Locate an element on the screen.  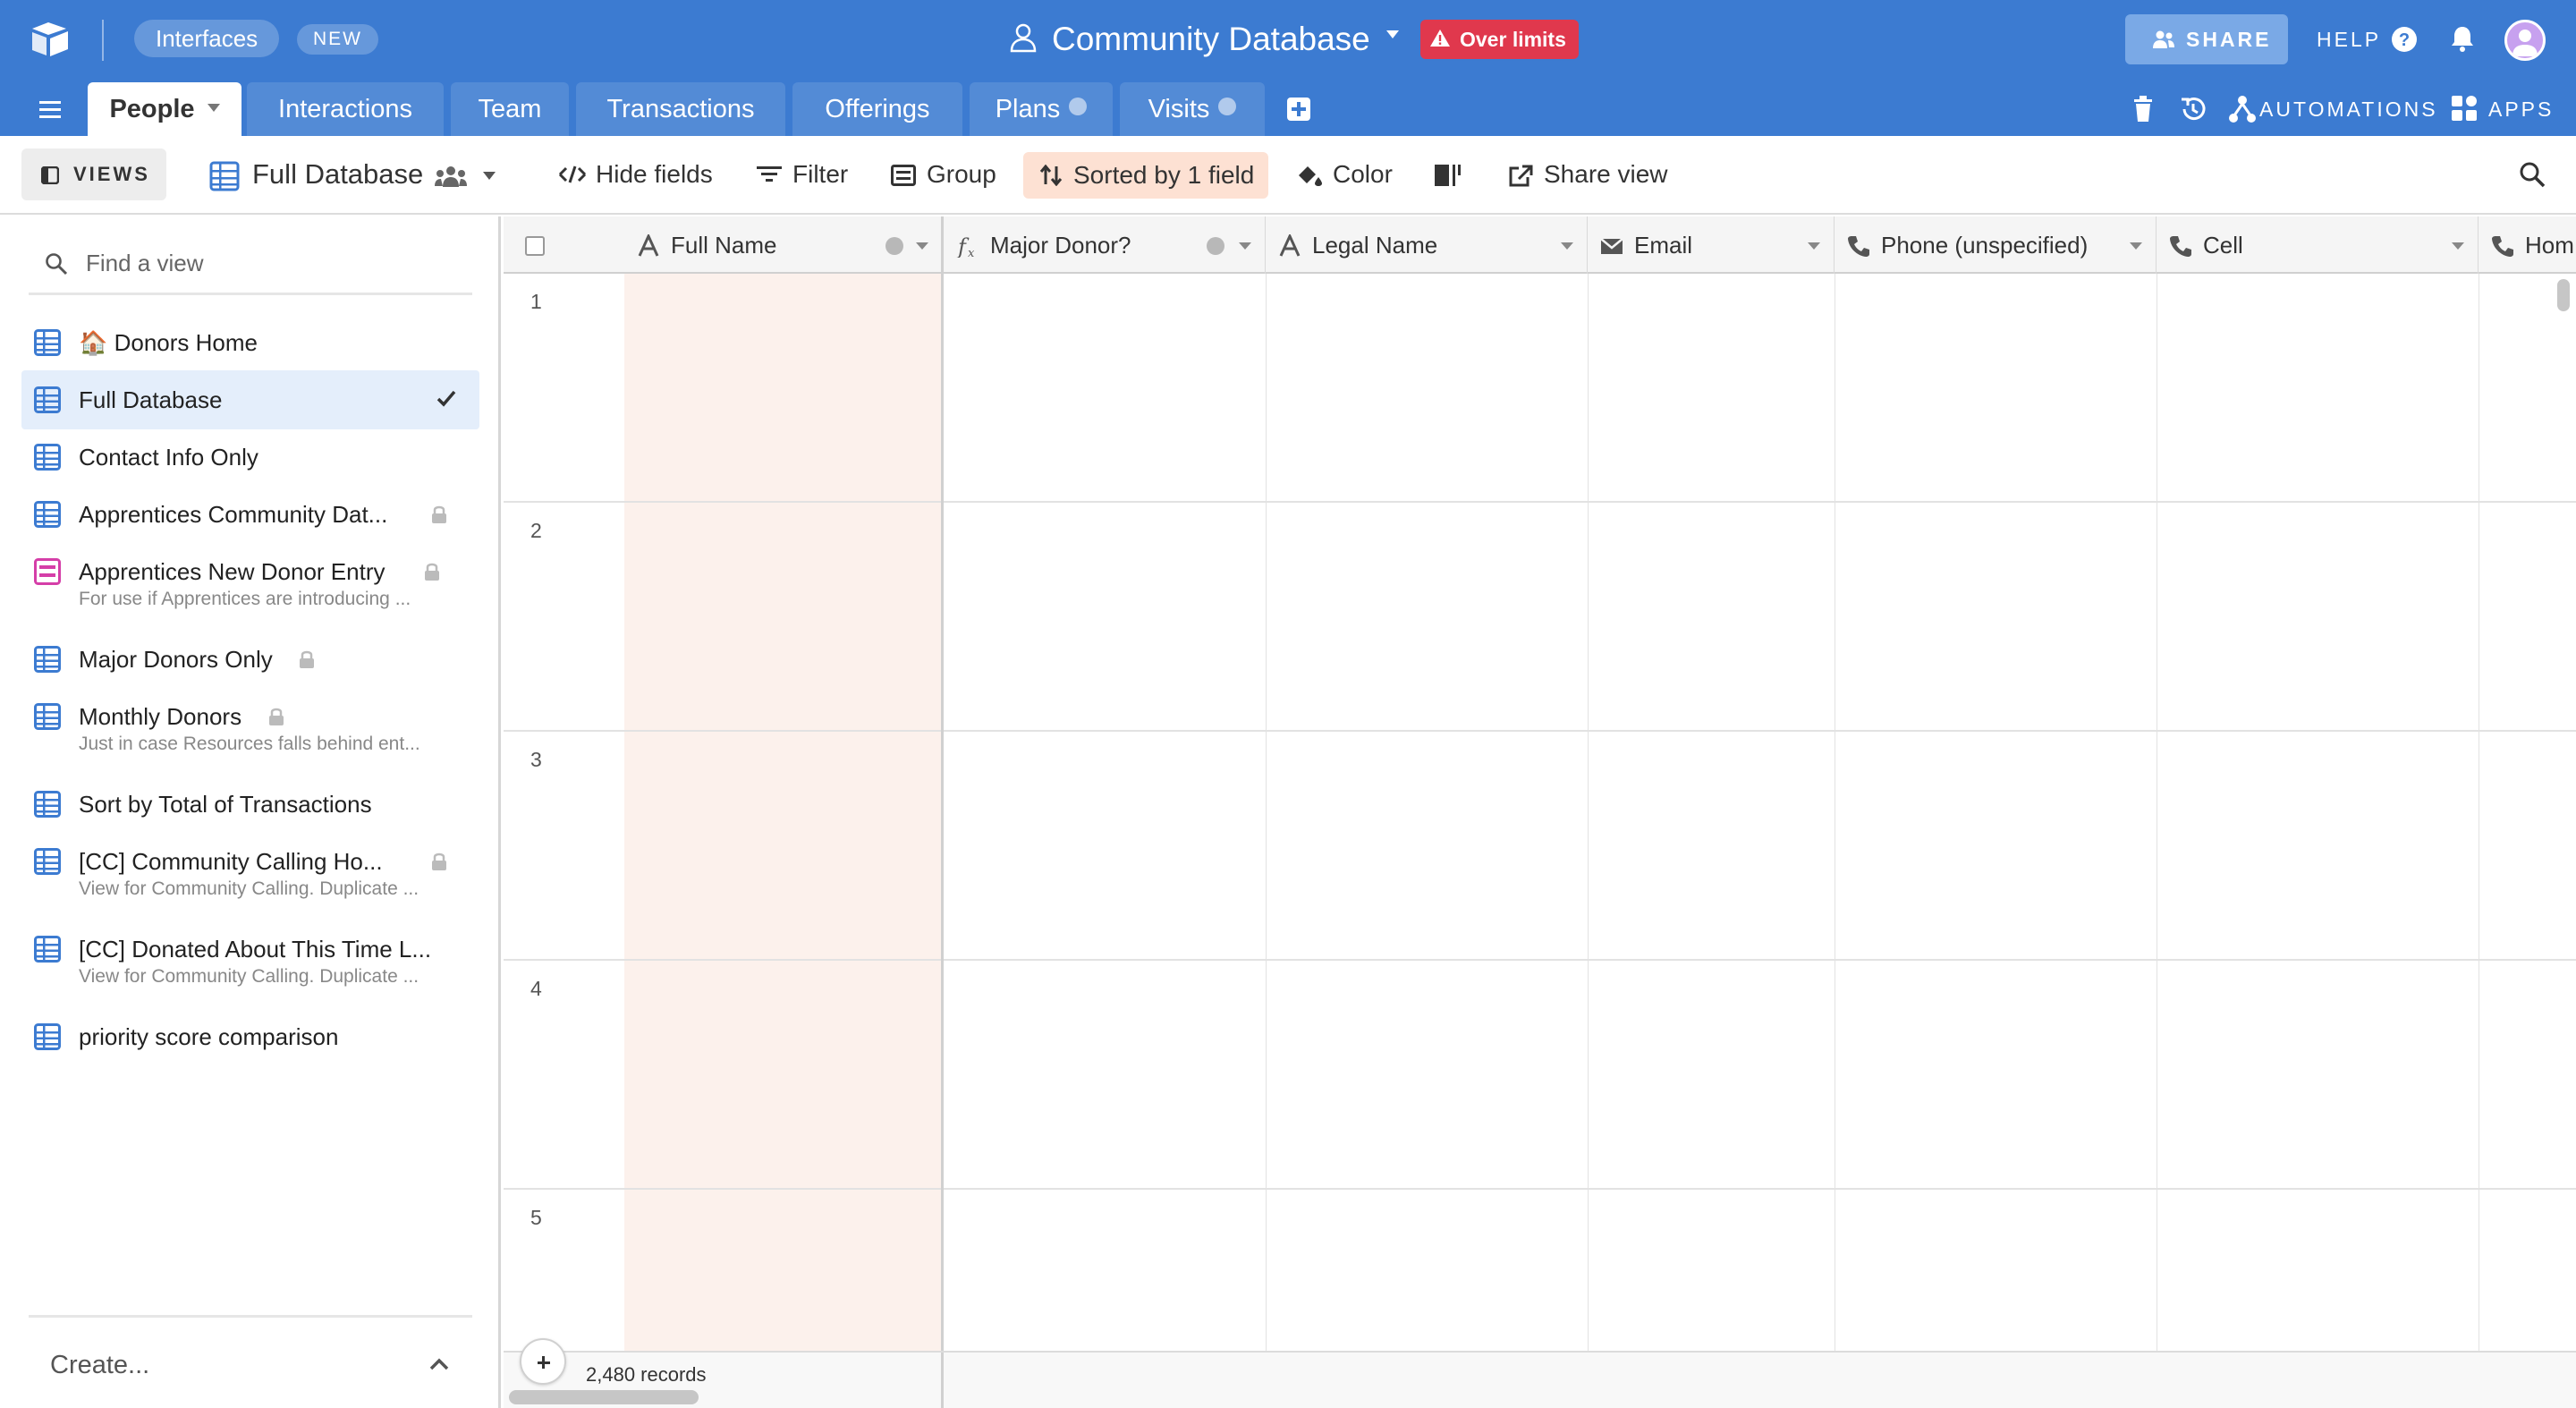
tab-label: Interactions is located at coordinates (345, 109).